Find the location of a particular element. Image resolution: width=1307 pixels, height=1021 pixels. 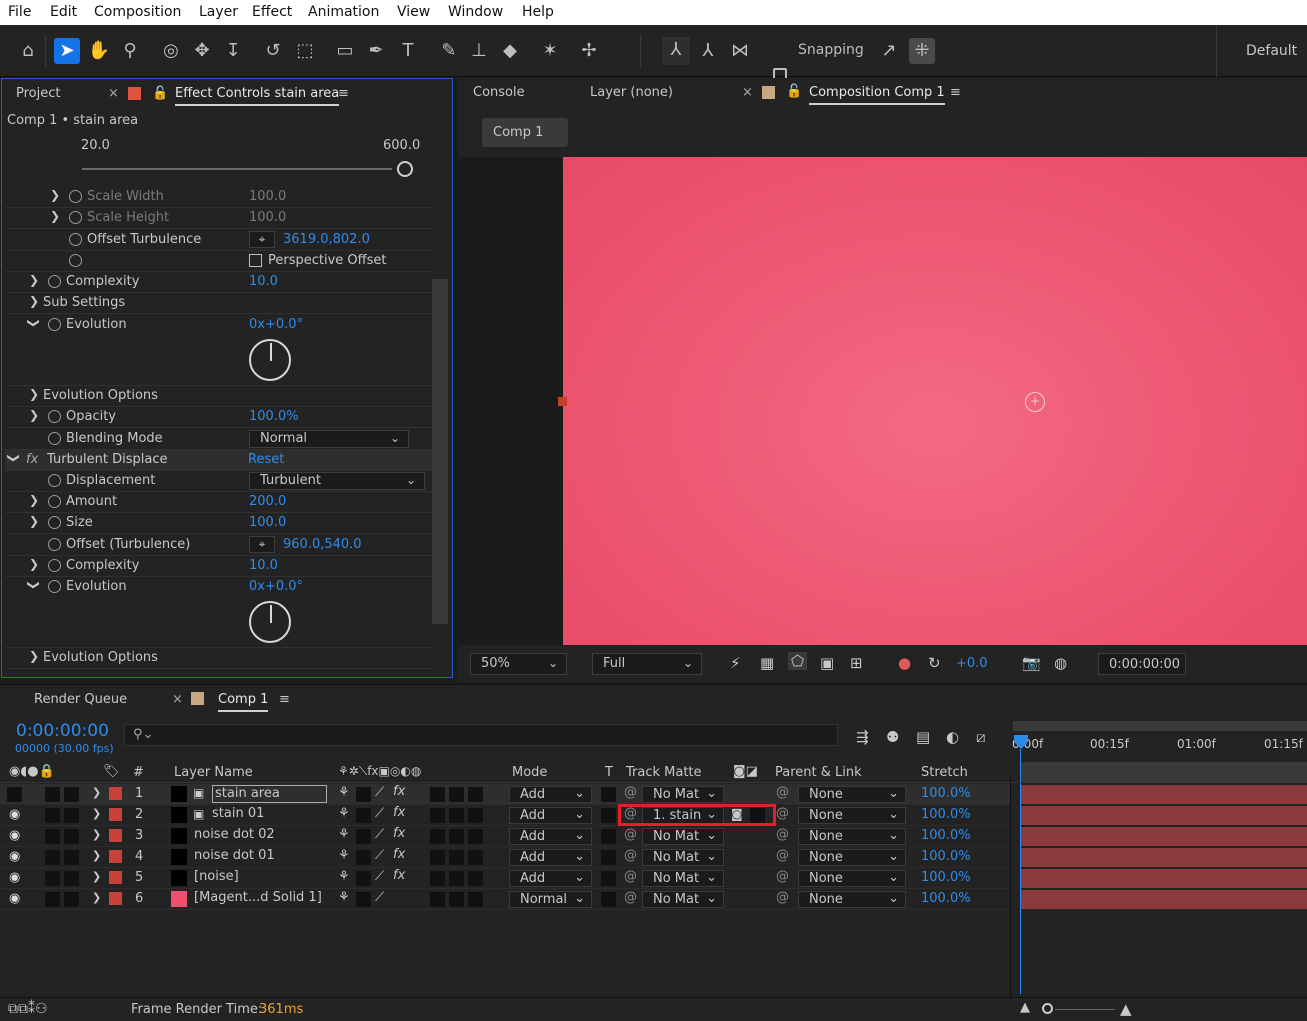

zoom-slider-track is located at coordinates (1085, 1009).